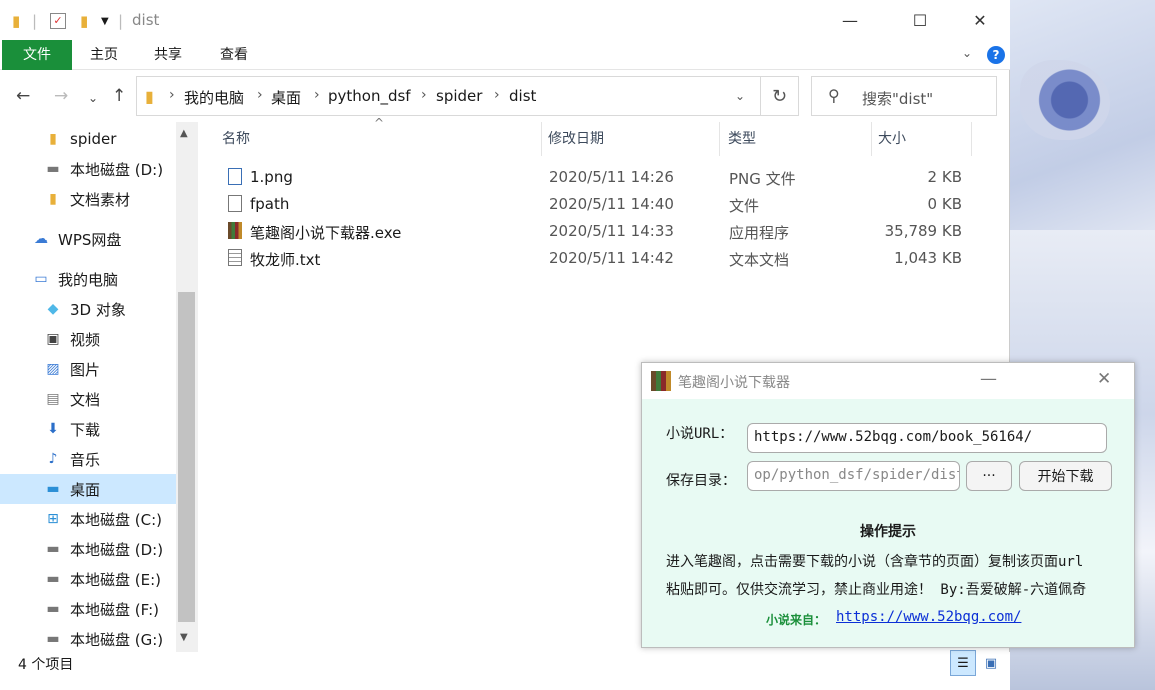 Image resolution: width=1155 pixels, height=690 pixels. I want to click on forward-arrow-icon: →, so click(61, 96).